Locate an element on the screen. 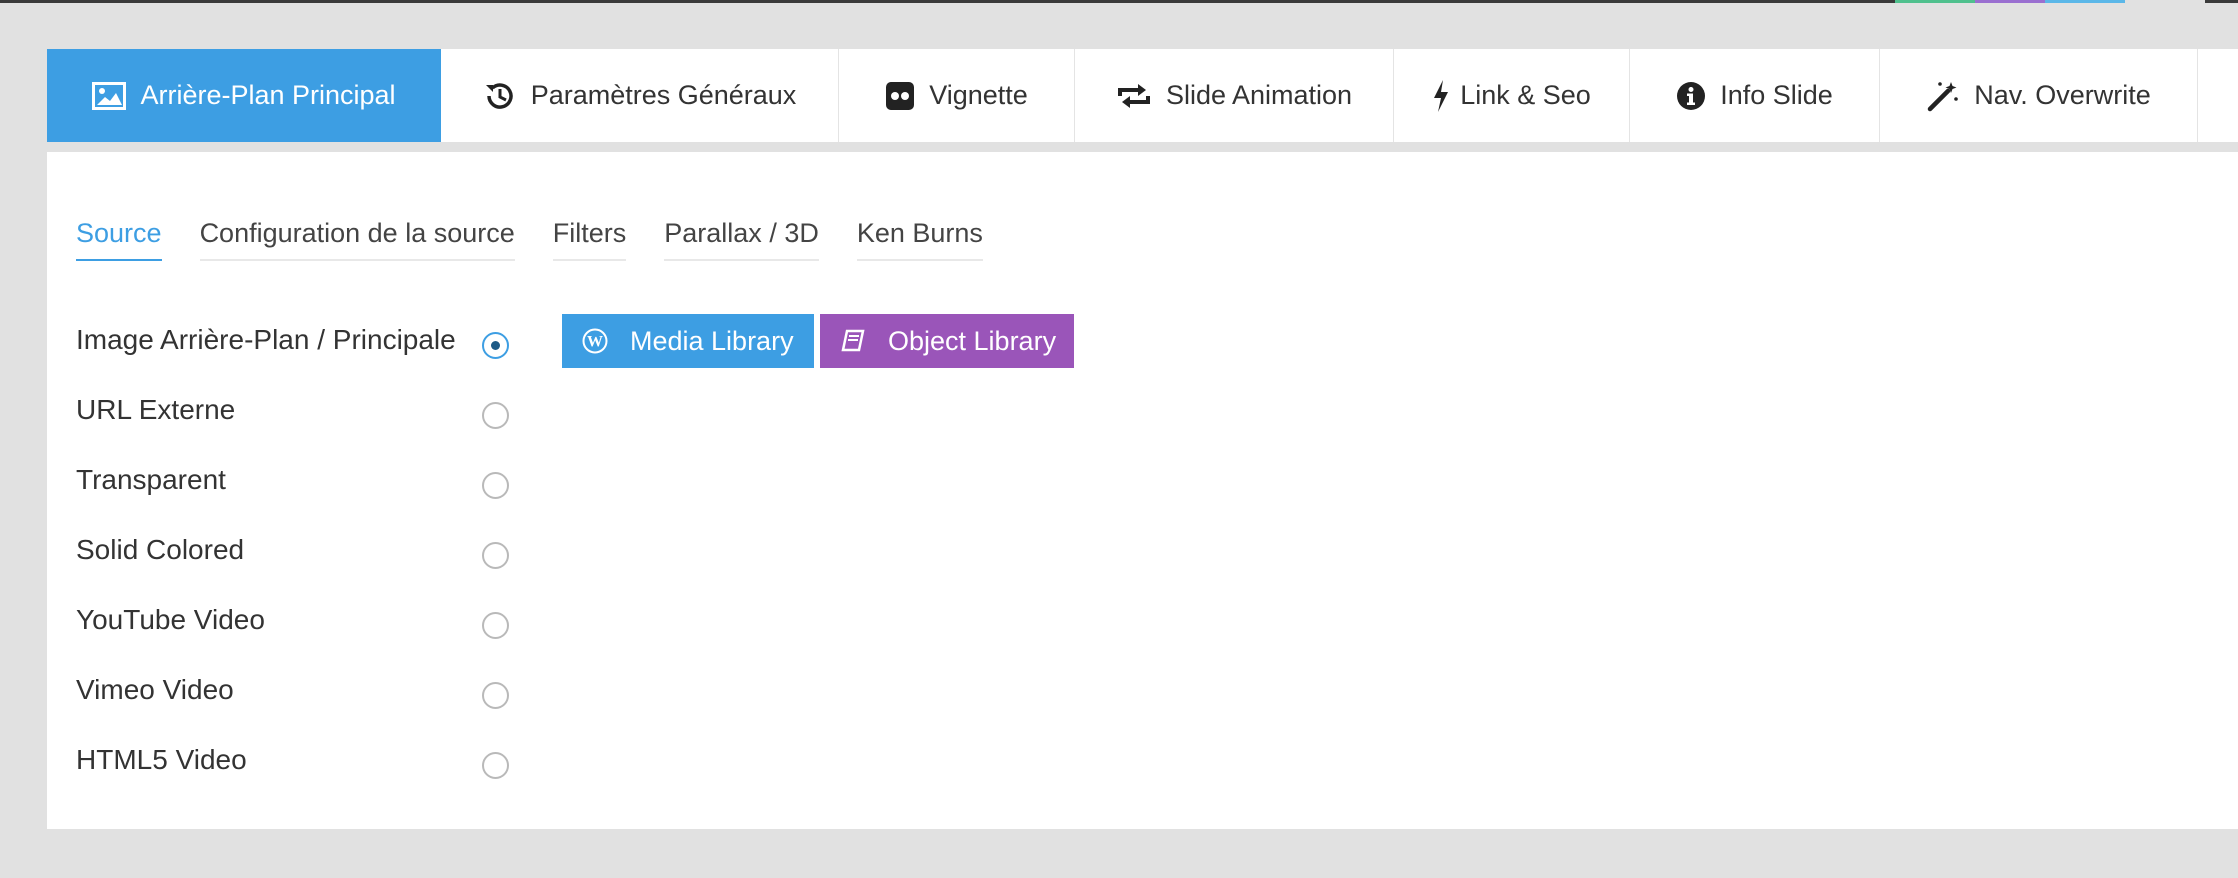 This screenshot has width=2238, height=878. subtab-configuration-source: Configuration de la source is located at coordinates (357, 239).